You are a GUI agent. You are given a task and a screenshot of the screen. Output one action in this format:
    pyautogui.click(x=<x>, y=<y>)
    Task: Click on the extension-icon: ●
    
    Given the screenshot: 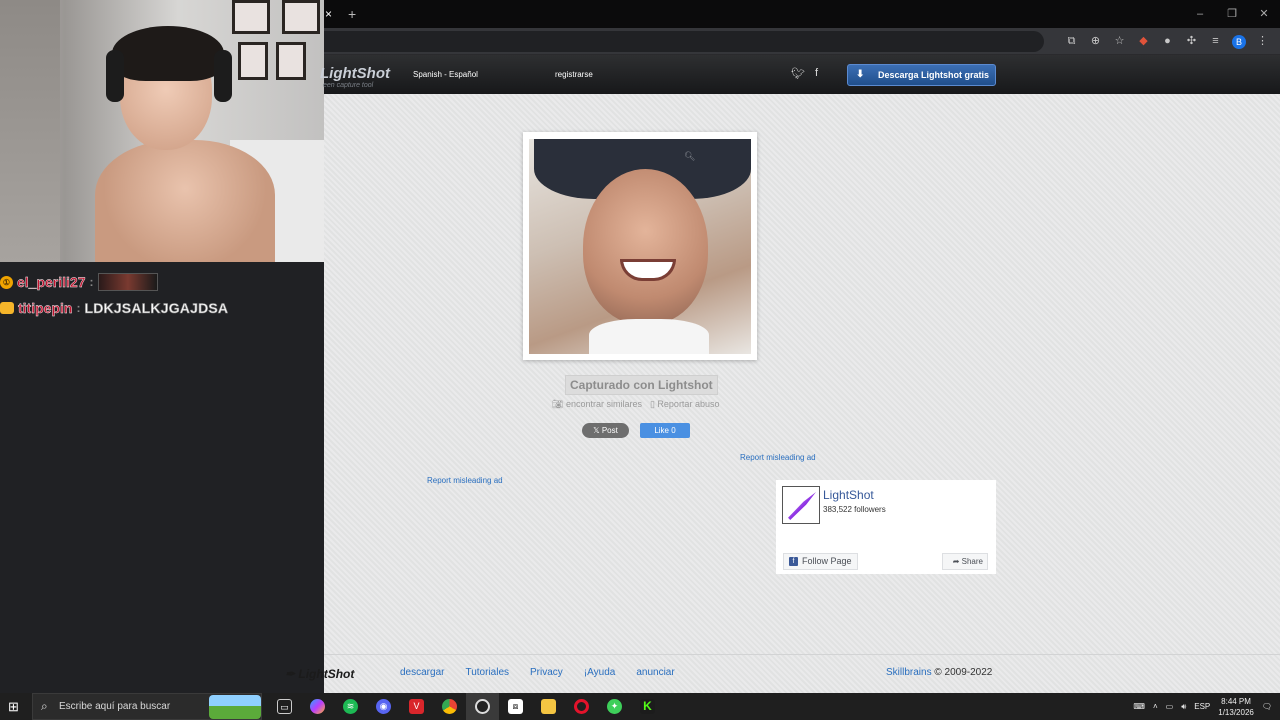 What is the action you would take?
    pyautogui.click(x=1167, y=41)
    